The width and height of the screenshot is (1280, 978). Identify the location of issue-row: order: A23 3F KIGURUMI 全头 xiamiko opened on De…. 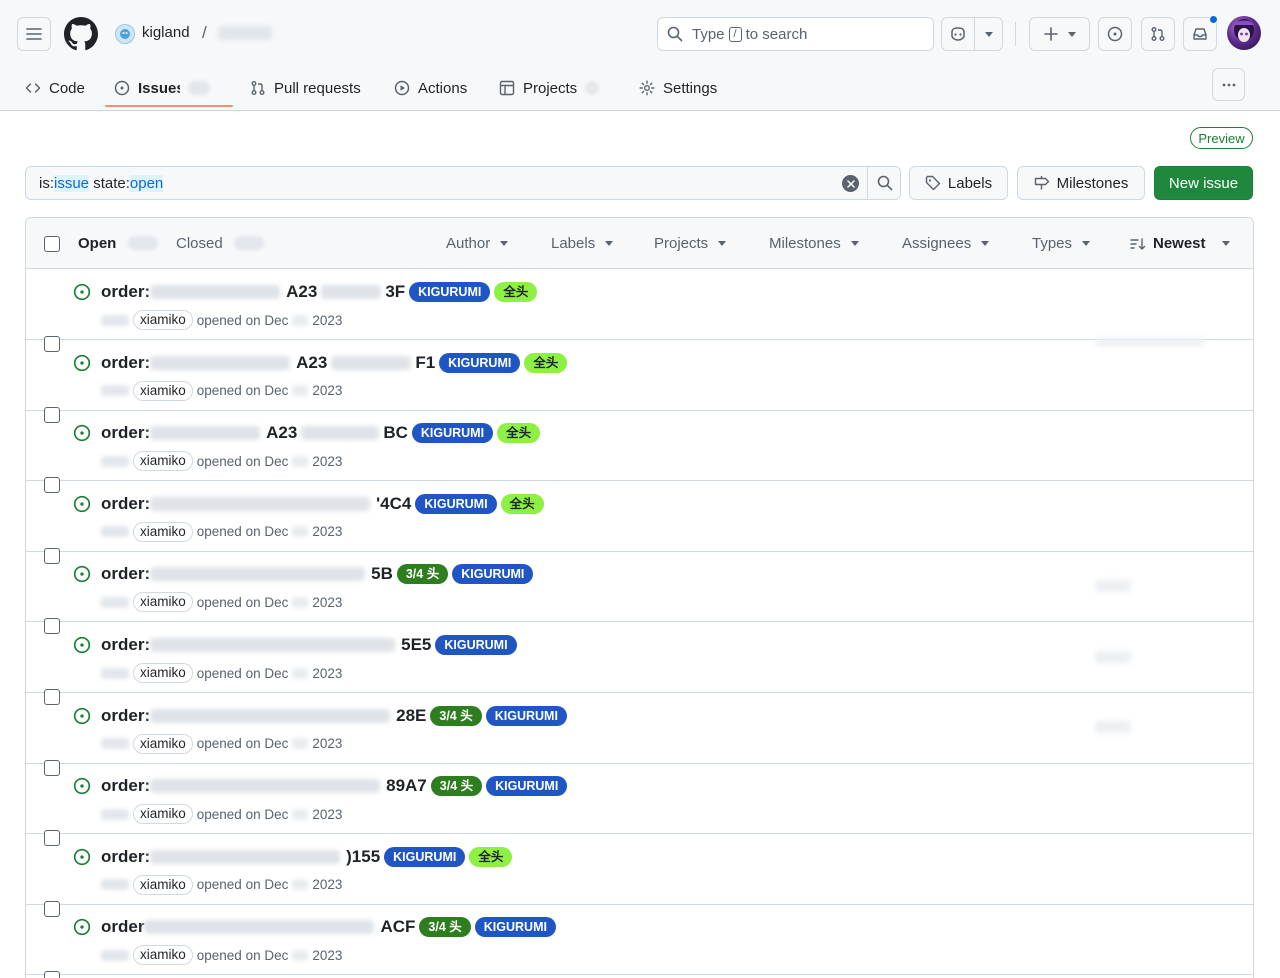
(639, 310).